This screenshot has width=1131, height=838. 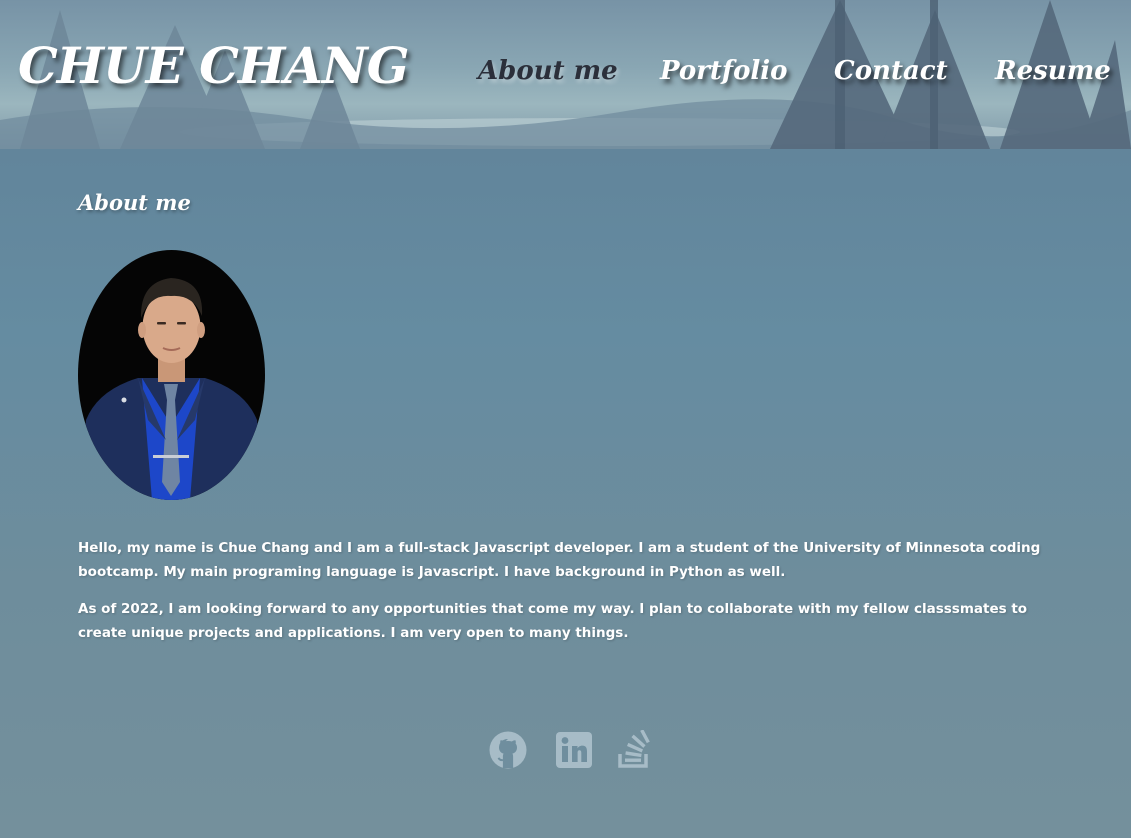 I want to click on github-link, so click(x=508, y=750).